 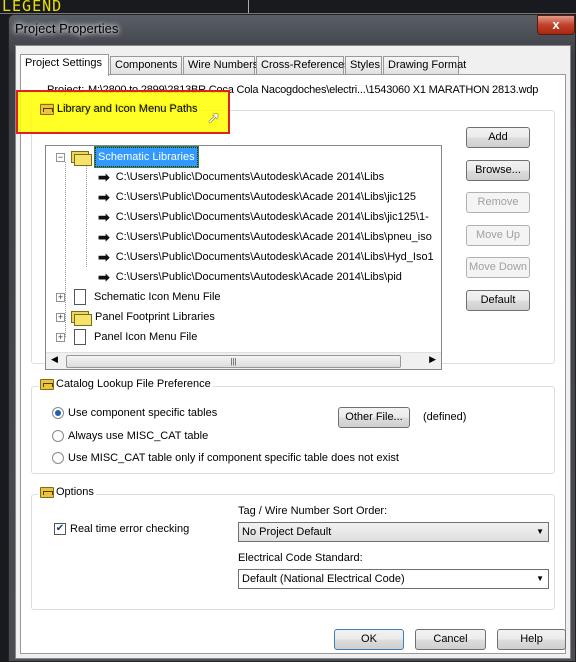 I want to click on tree-node-label: Panel Icon Menu File, so click(x=146, y=337).